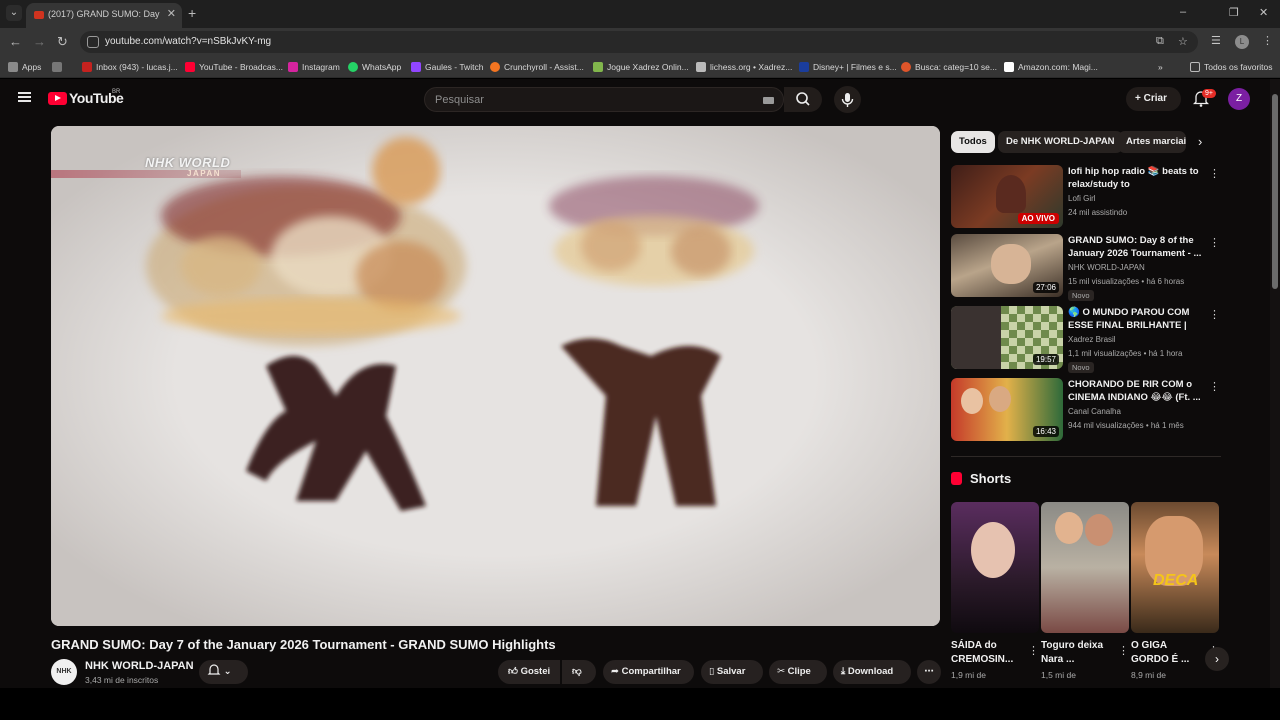  Describe the element at coordinates (1160, 41) in the screenshot. I see `install-app-icon: ⧉` at that location.